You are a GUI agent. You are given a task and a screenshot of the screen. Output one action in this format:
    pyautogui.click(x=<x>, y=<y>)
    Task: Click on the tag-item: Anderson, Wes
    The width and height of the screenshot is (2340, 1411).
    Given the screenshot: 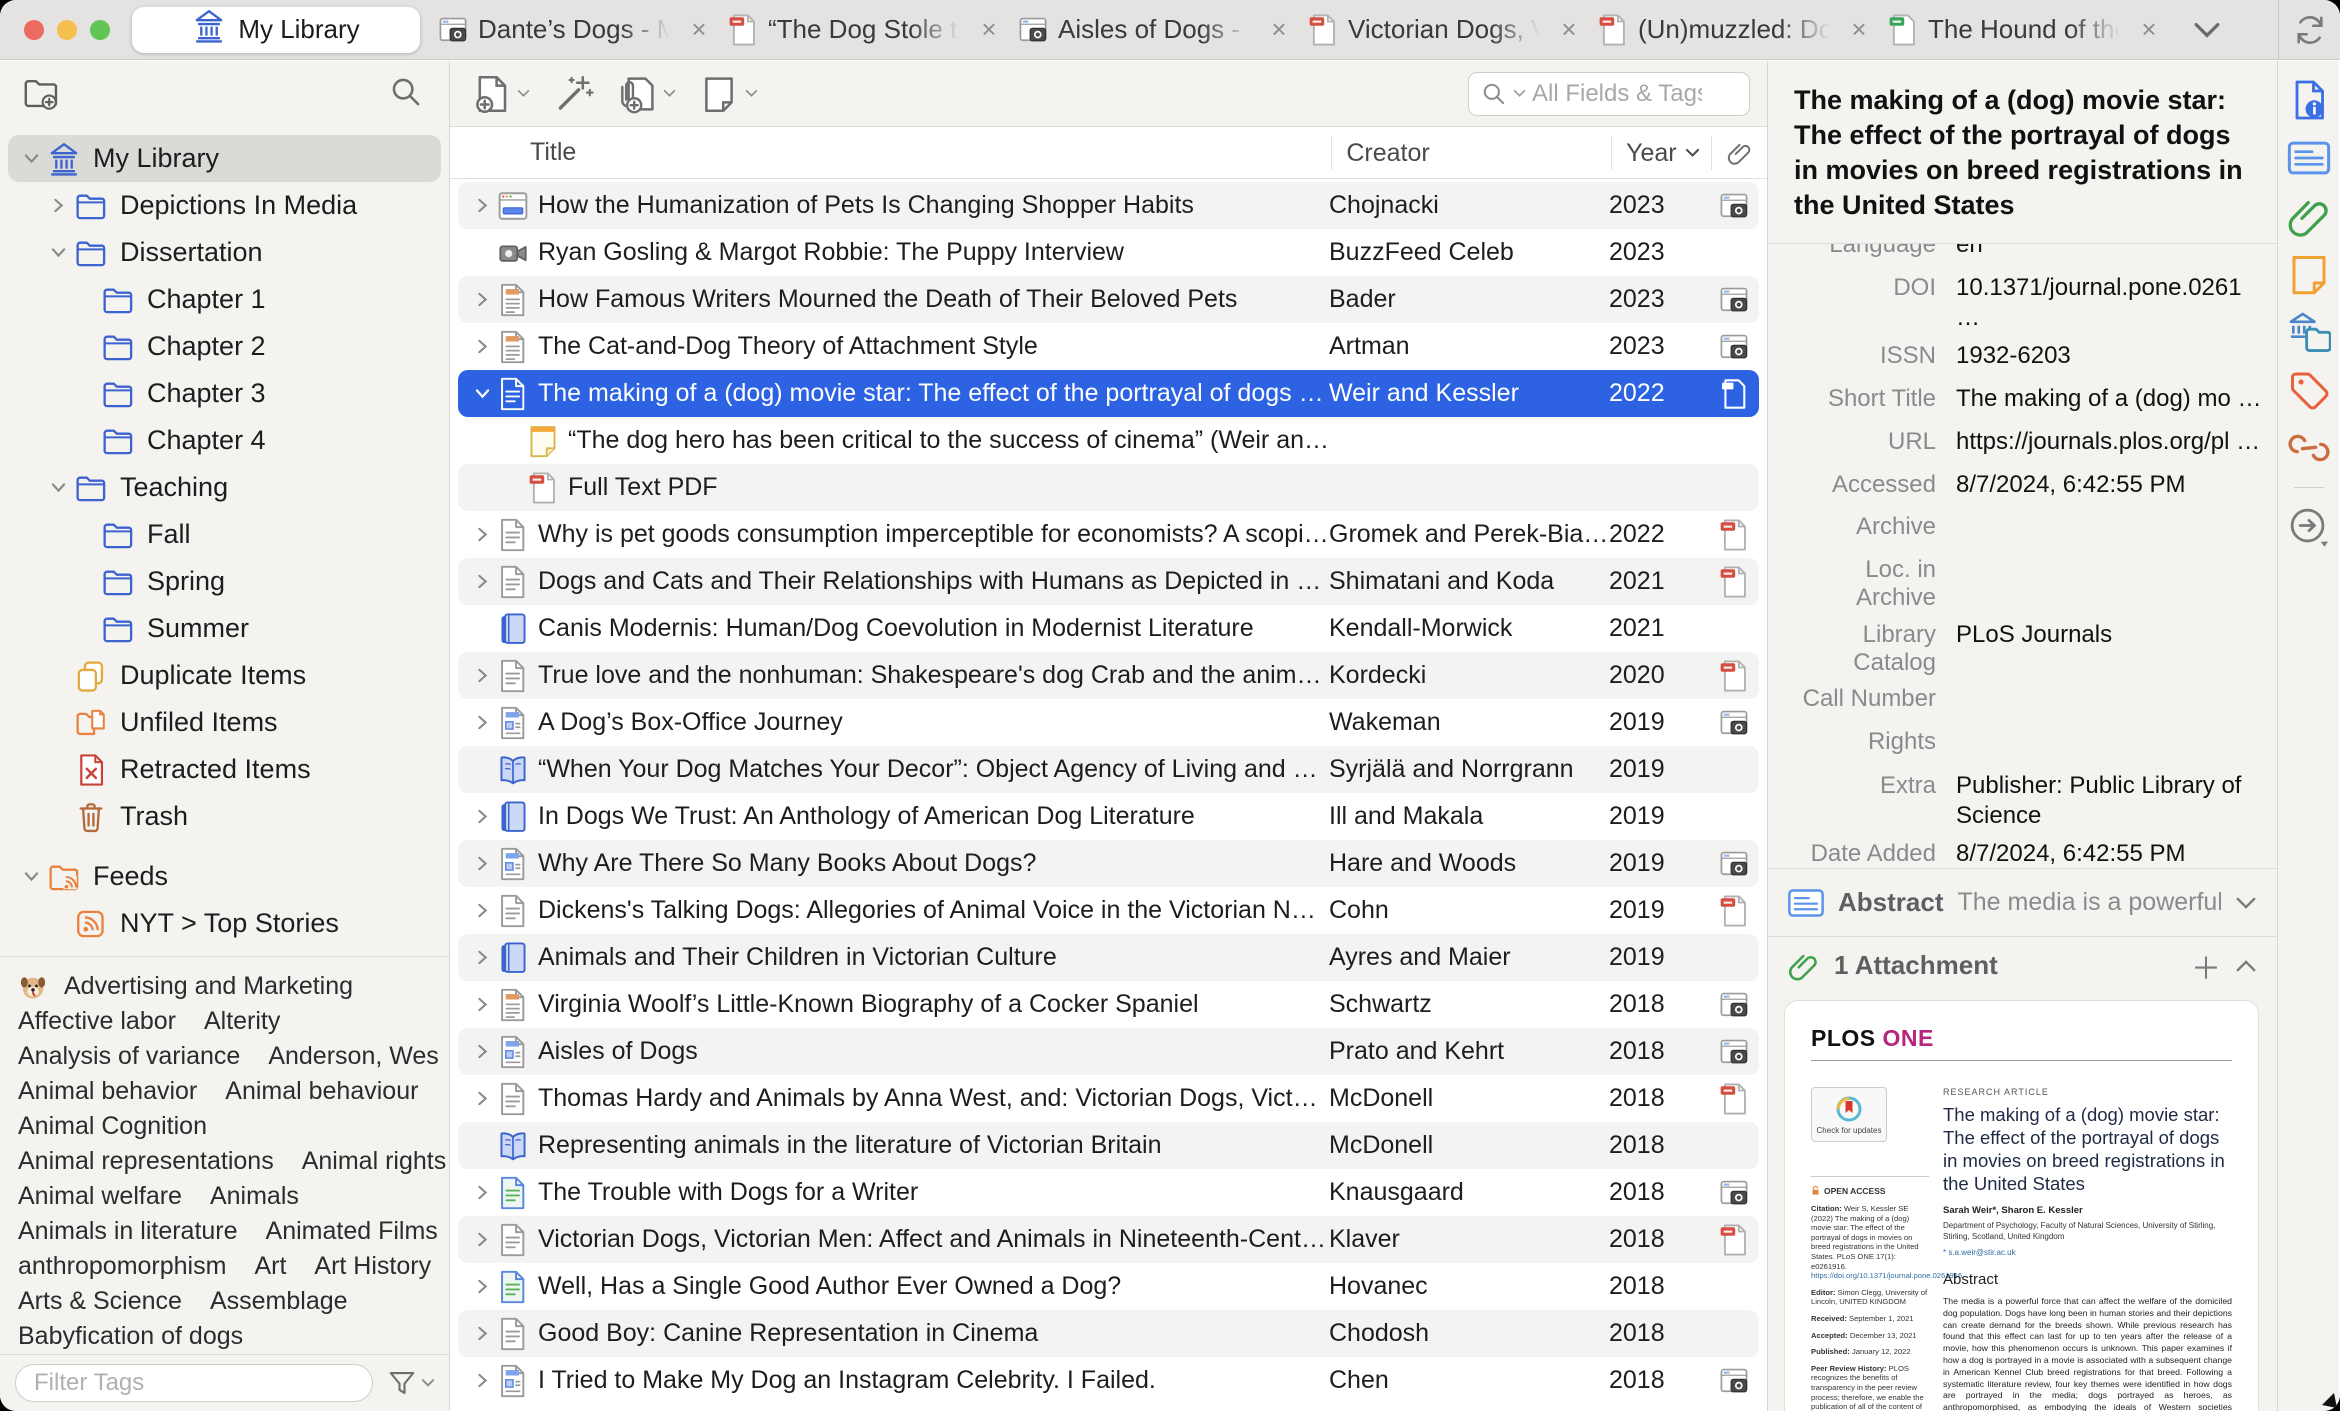 What is the action you would take?
    pyautogui.click(x=353, y=1056)
    